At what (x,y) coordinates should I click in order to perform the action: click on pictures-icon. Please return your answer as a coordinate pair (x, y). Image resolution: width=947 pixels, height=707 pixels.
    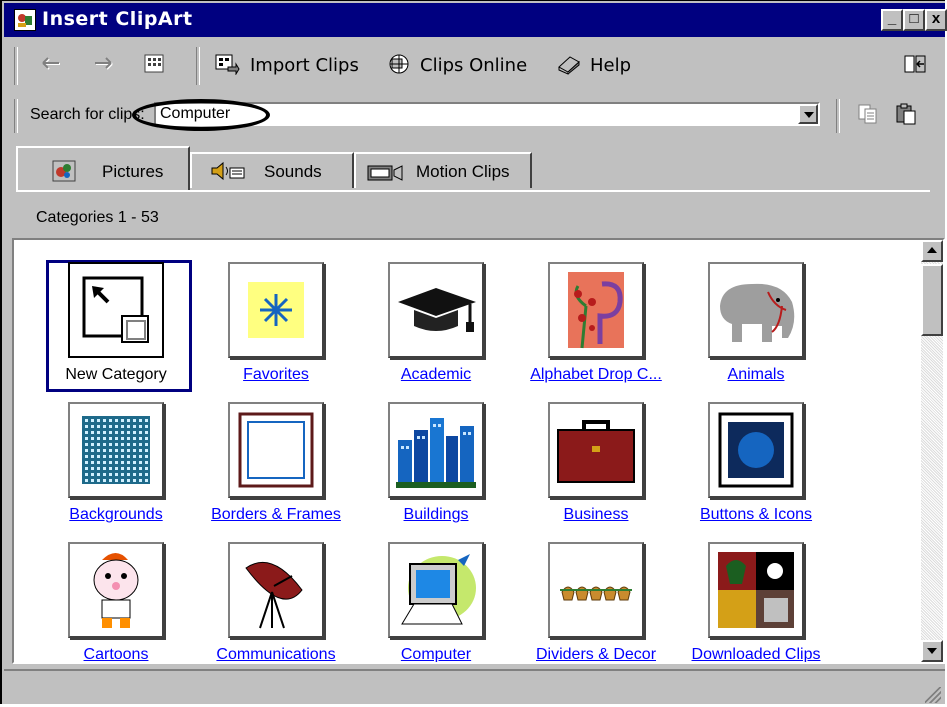
    Looking at the image, I should click on (64, 173).